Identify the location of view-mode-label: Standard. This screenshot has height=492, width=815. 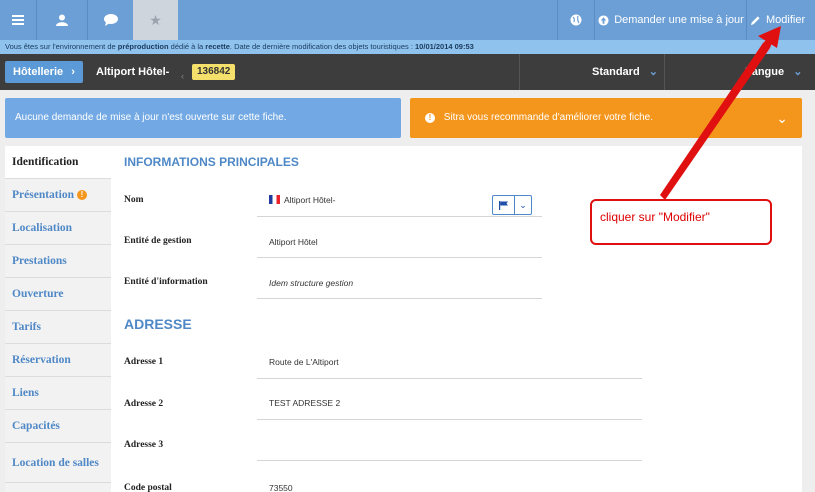
(616, 72).